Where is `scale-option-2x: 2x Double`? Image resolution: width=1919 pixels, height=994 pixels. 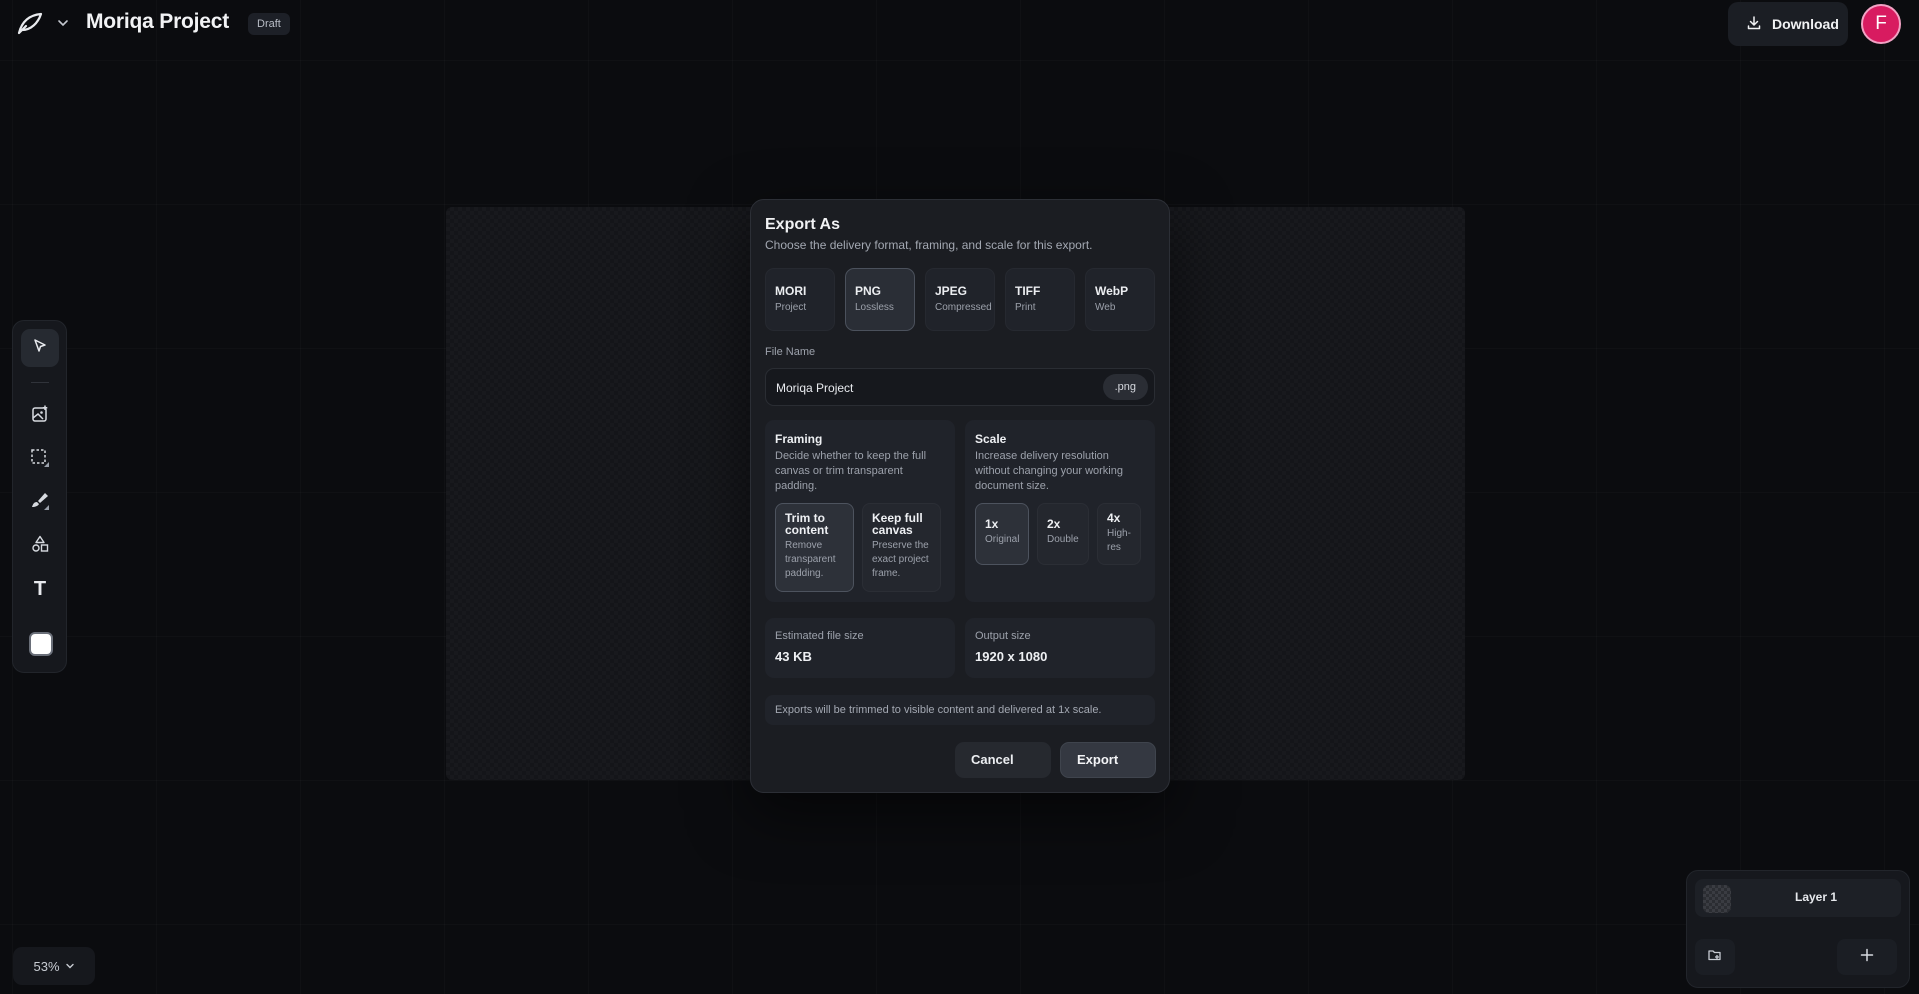 scale-option-2x: 2x Double is located at coordinates (1063, 534).